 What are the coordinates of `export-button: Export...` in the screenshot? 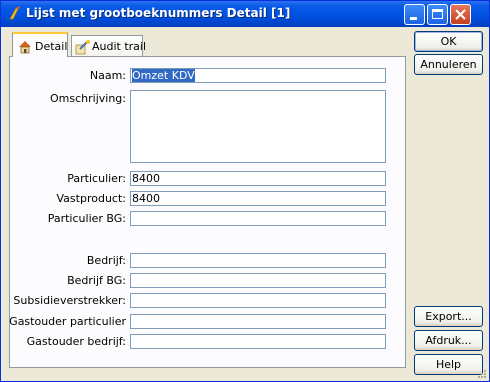 It's located at (448, 316).